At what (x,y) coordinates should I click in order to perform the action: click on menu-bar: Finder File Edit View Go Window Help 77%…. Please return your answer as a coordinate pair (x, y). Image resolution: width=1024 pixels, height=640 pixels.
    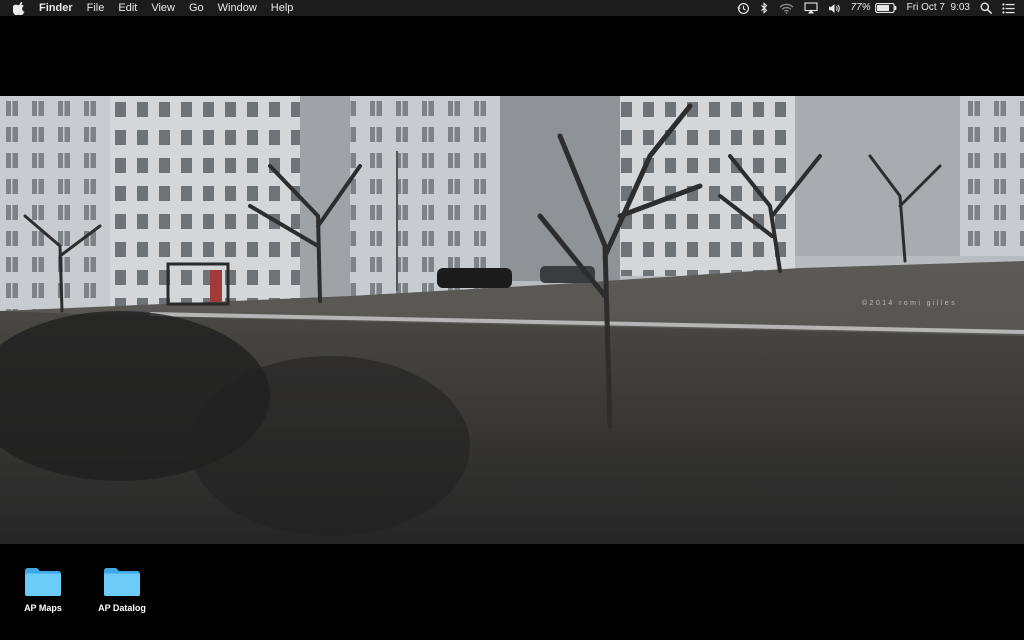
    Looking at the image, I should click on (512, 8).